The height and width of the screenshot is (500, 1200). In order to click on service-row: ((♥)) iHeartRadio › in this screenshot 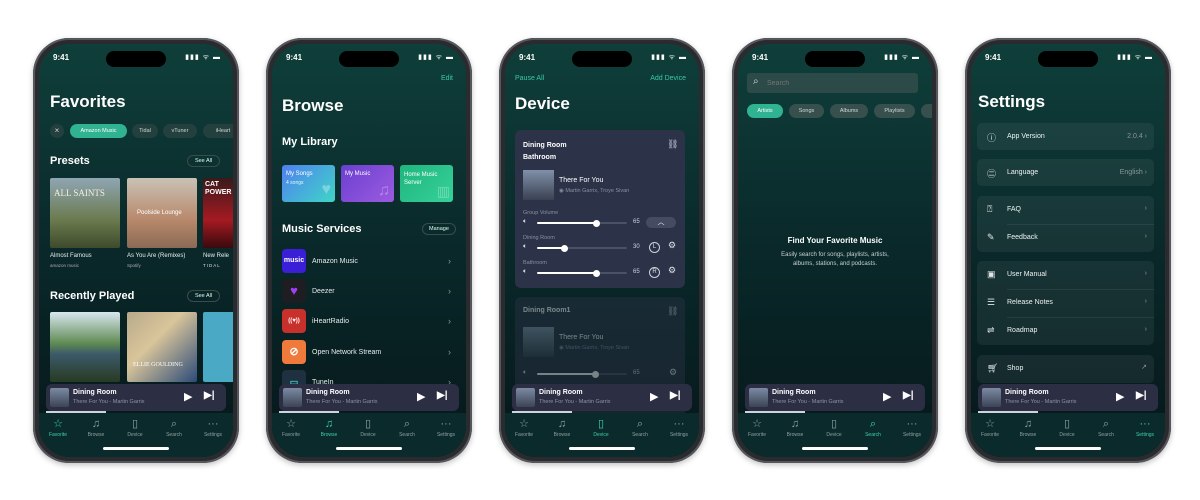, I will do `click(369, 322)`.